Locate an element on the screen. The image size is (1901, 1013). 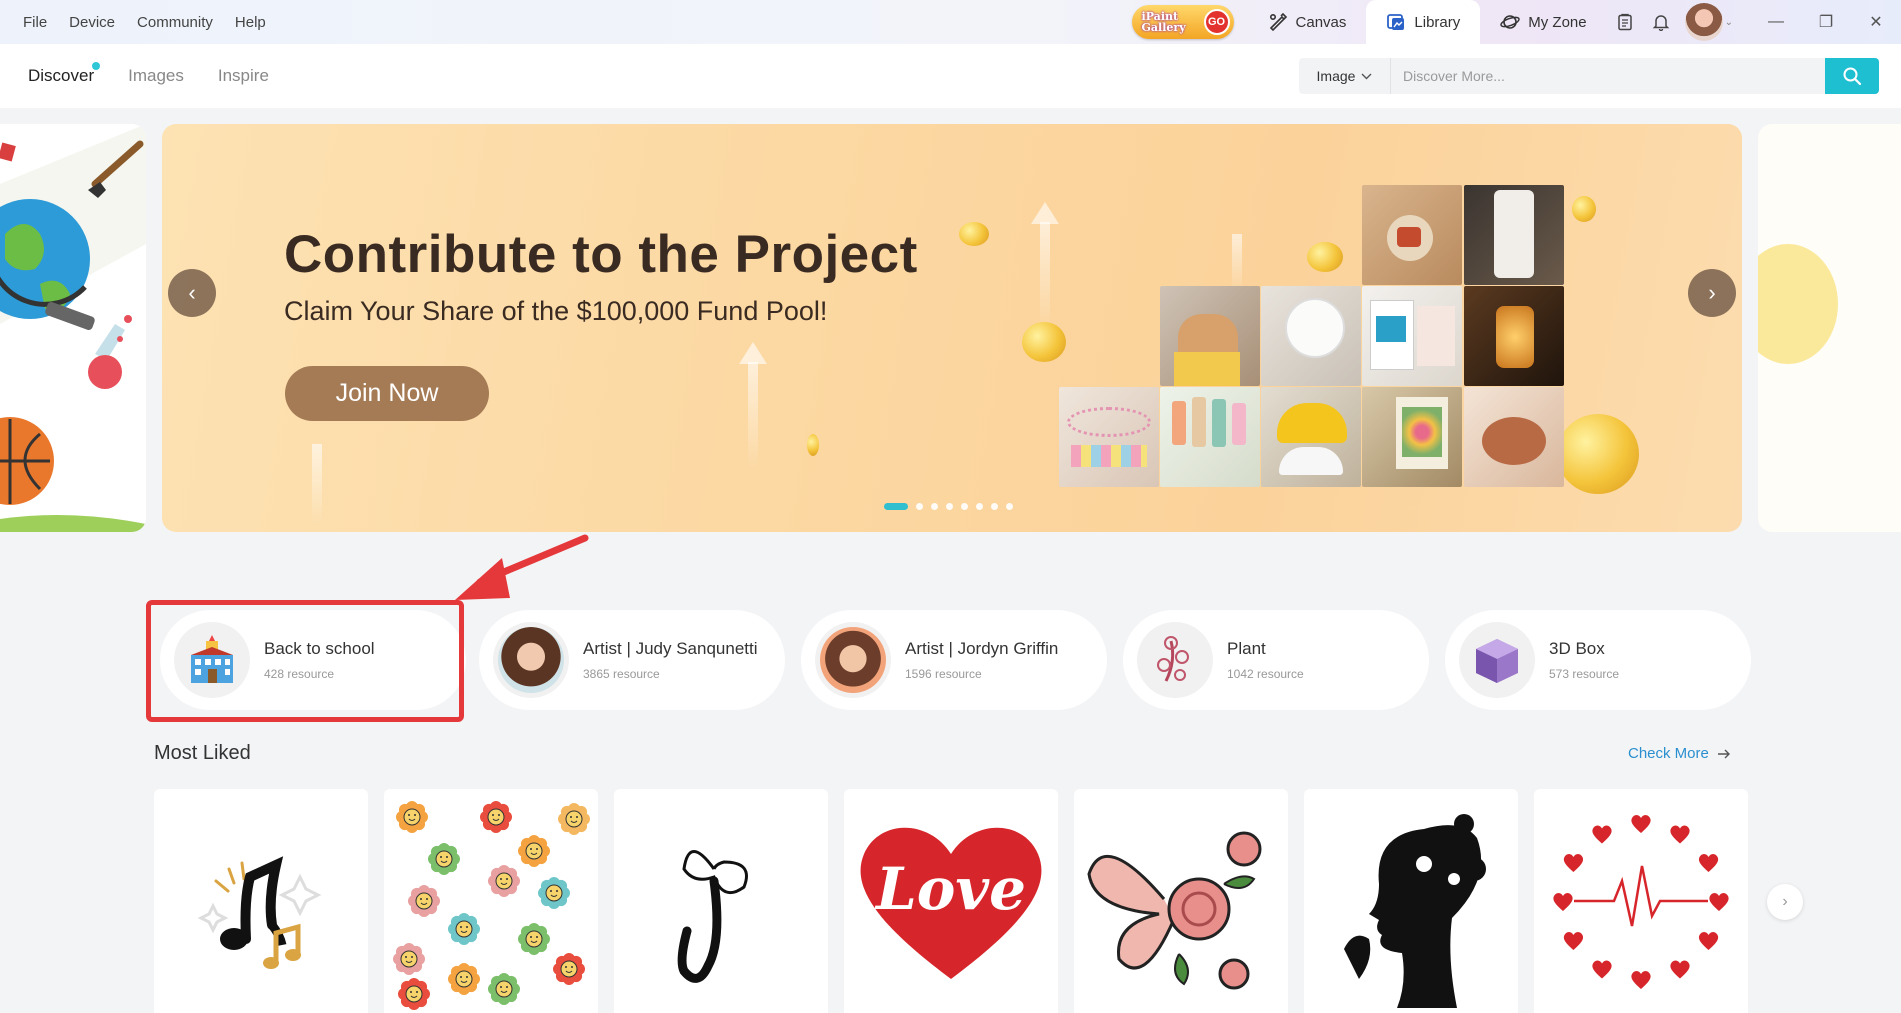
artist-avatar is located at coordinates (531, 660).